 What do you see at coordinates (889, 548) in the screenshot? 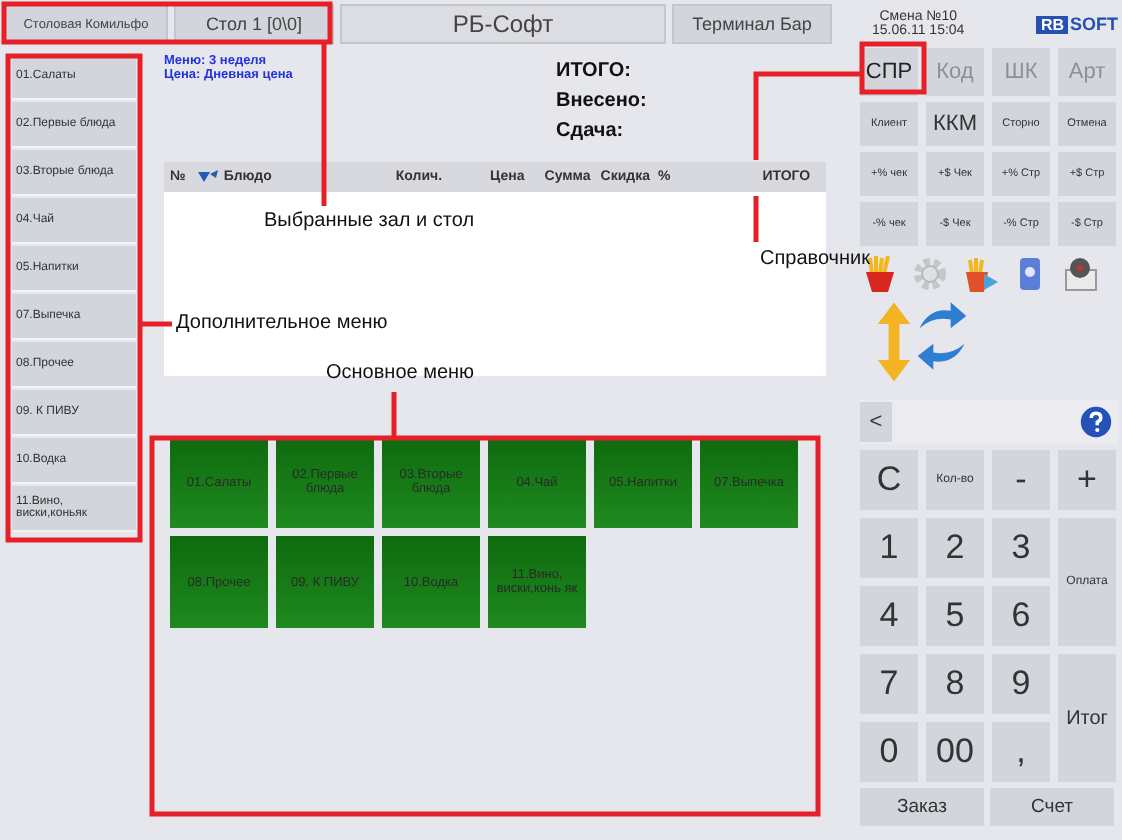
I see `keypad-key: 1` at bounding box center [889, 548].